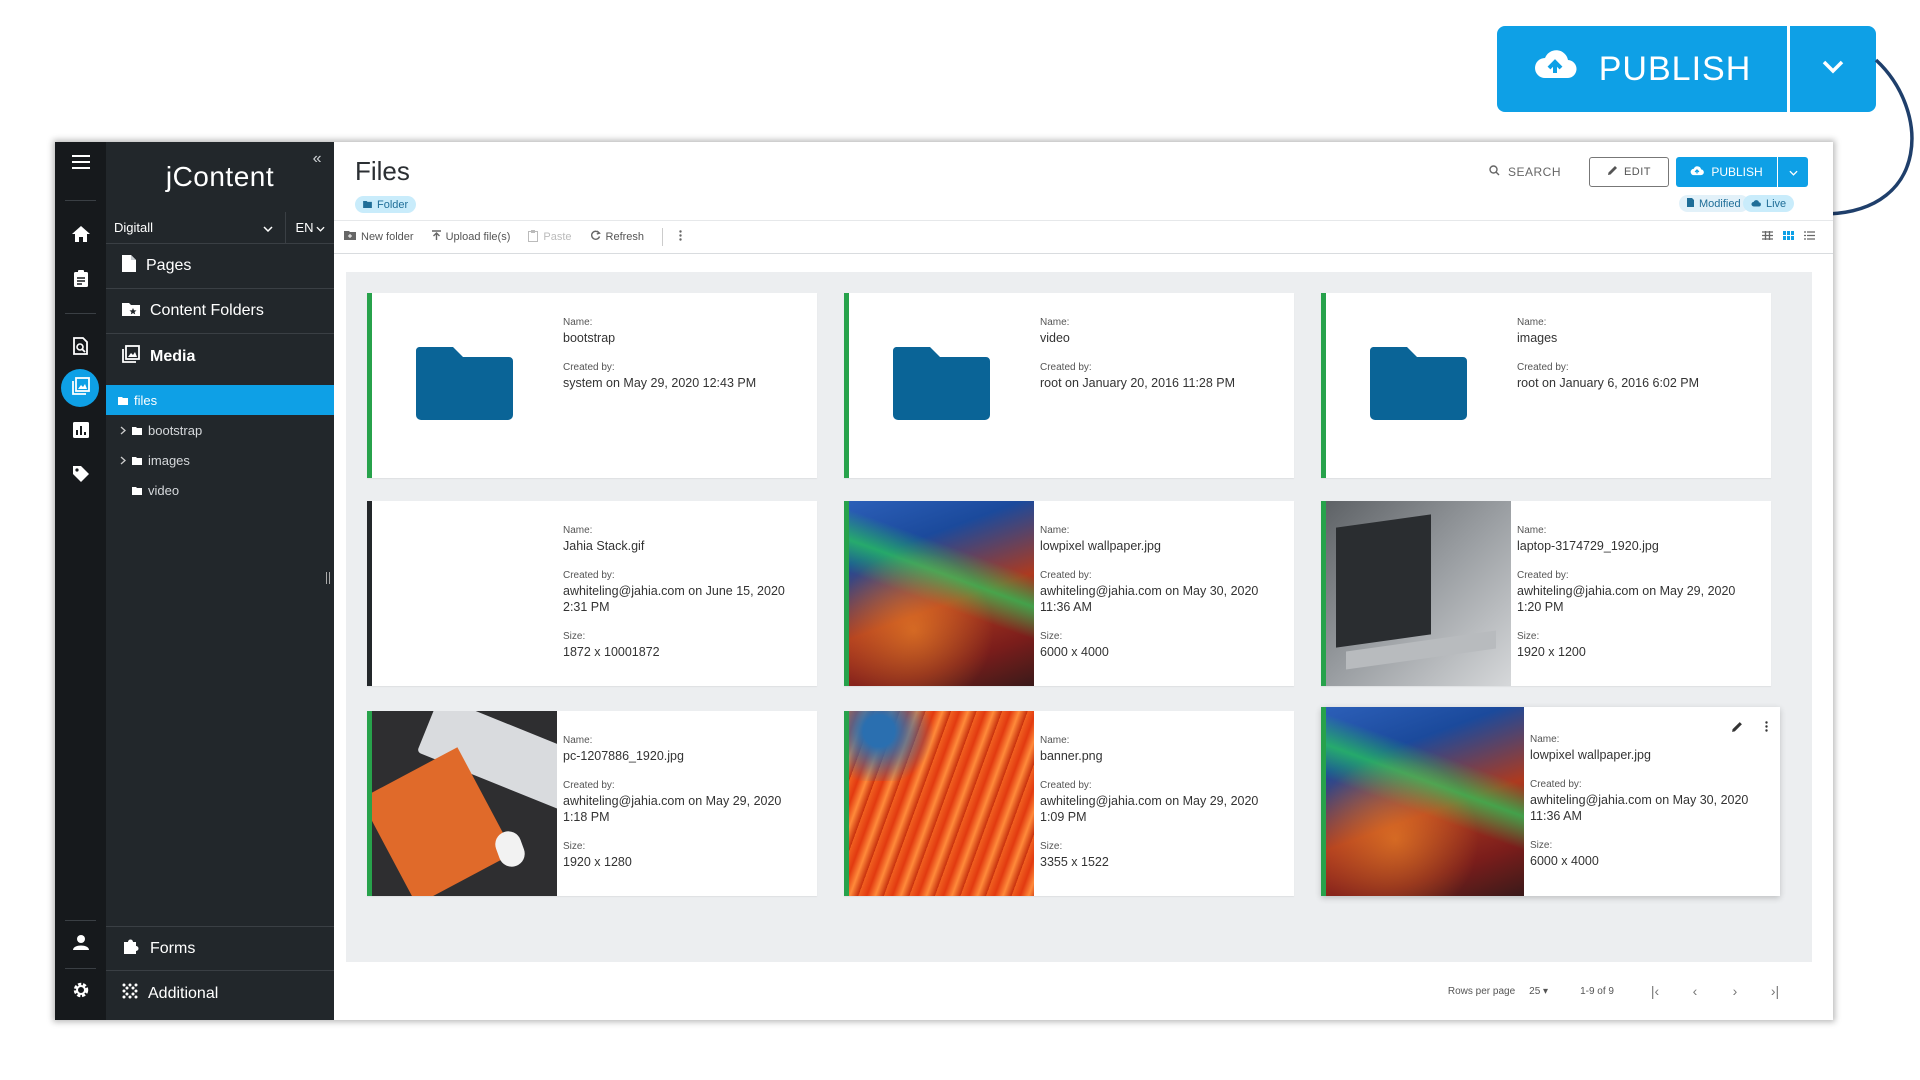 Image resolution: width=1920 pixels, height=1080 pixels. Describe the element at coordinates (80, 164) in the screenshot. I see `menu-button` at that location.